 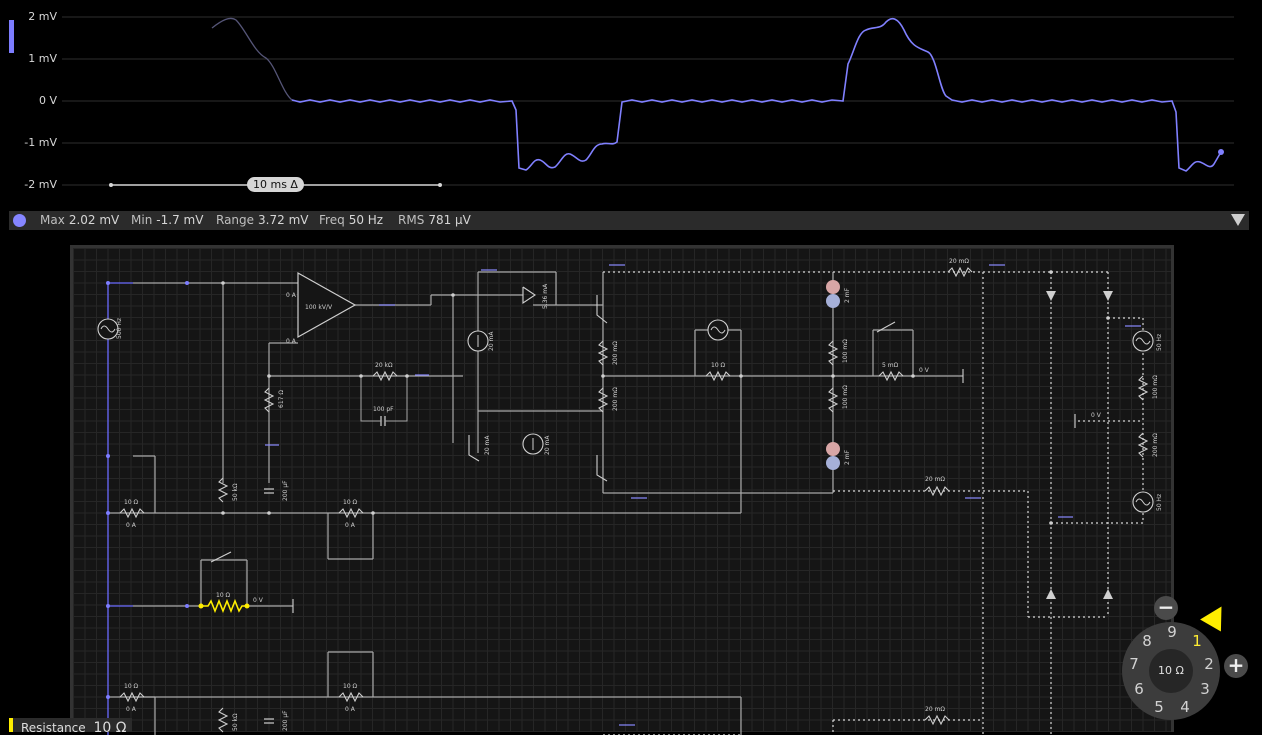 What do you see at coordinates (11, 36) in the screenshot?
I see `scope-channel-marker` at bounding box center [11, 36].